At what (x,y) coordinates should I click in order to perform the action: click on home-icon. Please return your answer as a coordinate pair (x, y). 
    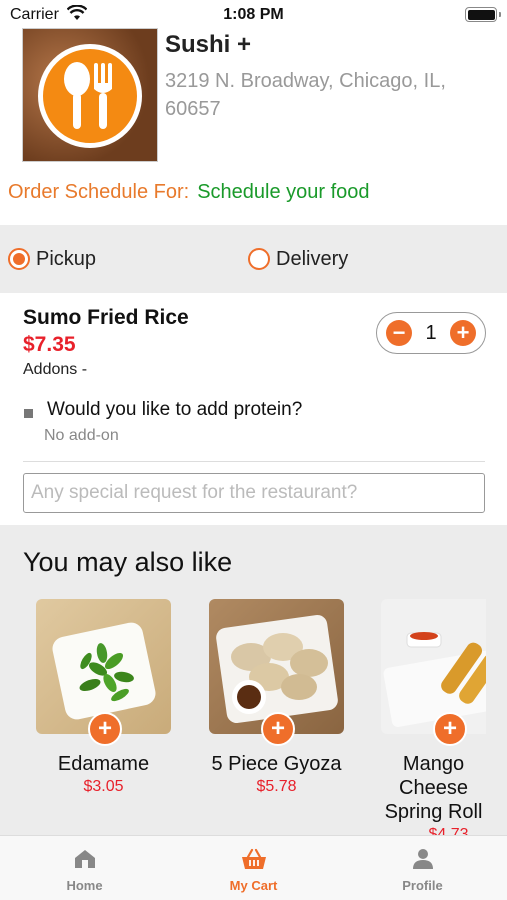
    Looking at the image, I should click on (84, 859).